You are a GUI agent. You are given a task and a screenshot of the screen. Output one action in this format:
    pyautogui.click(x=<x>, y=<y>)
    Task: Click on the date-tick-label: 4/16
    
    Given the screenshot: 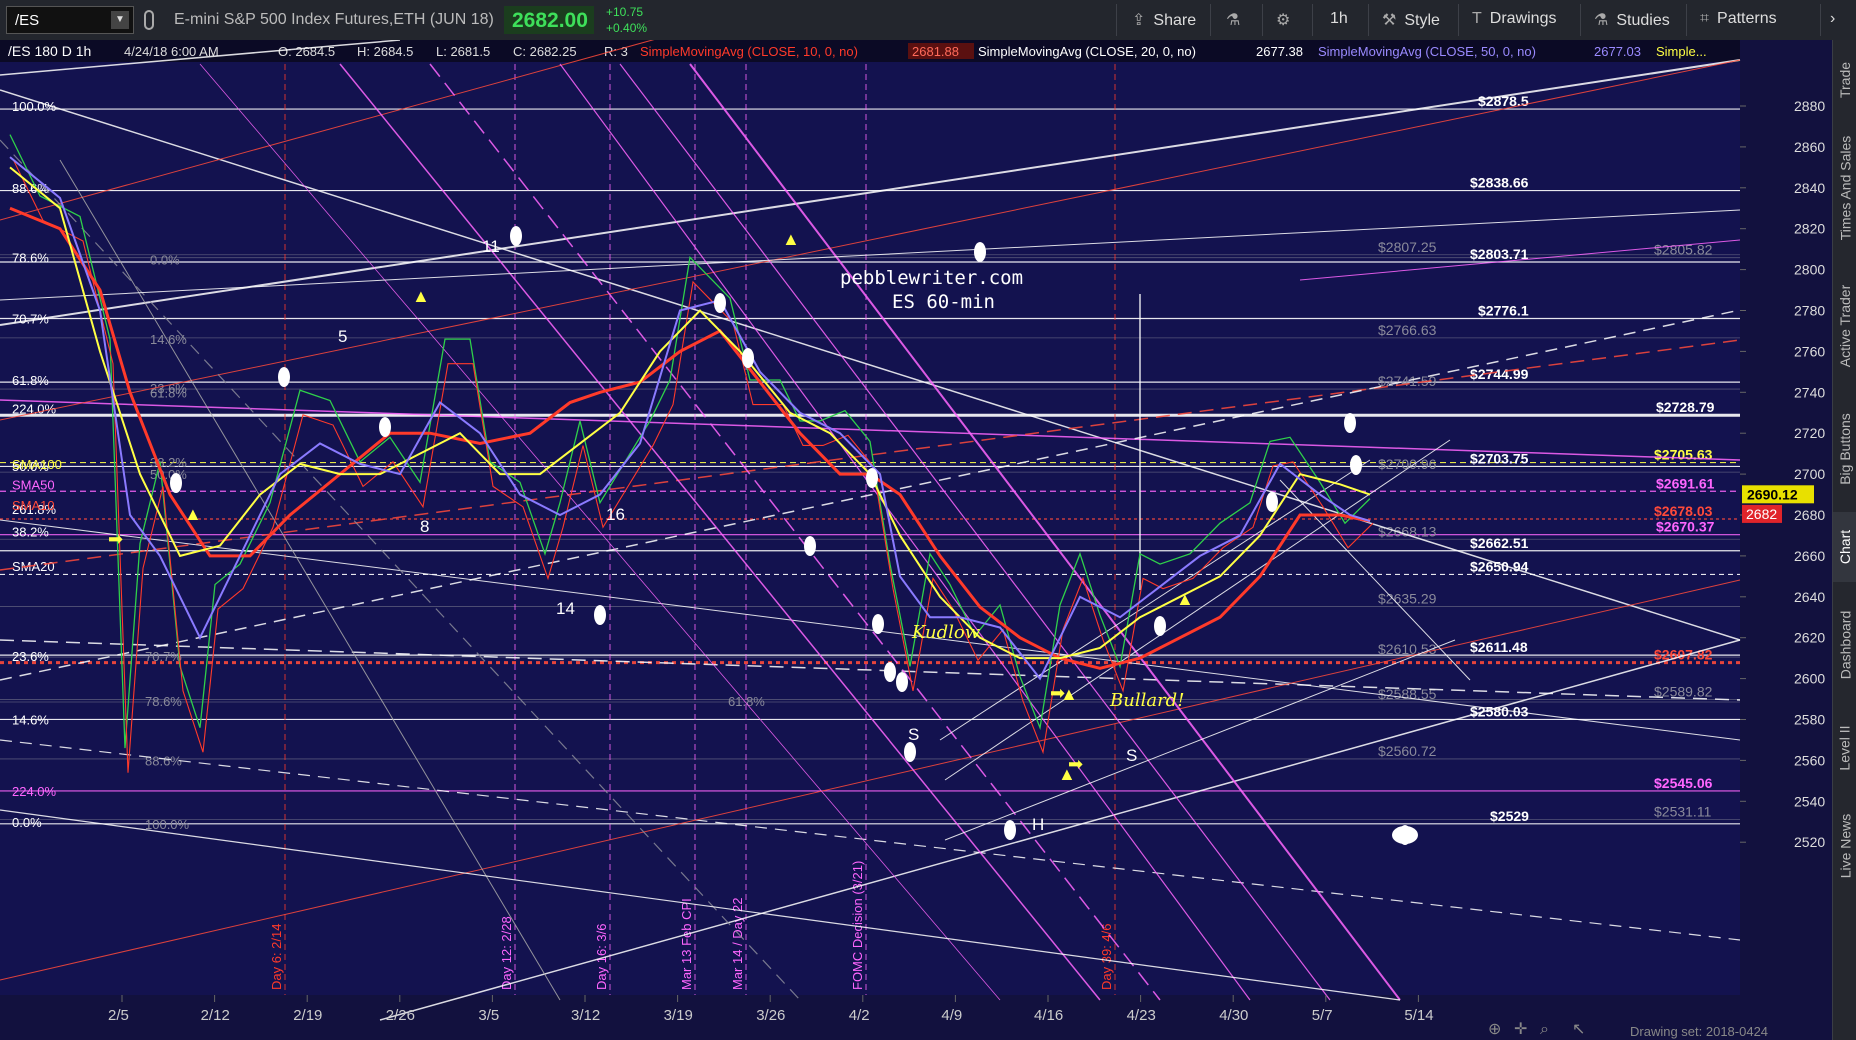 What is the action you would take?
    pyautogui.click(x=1048, y=1015)
    